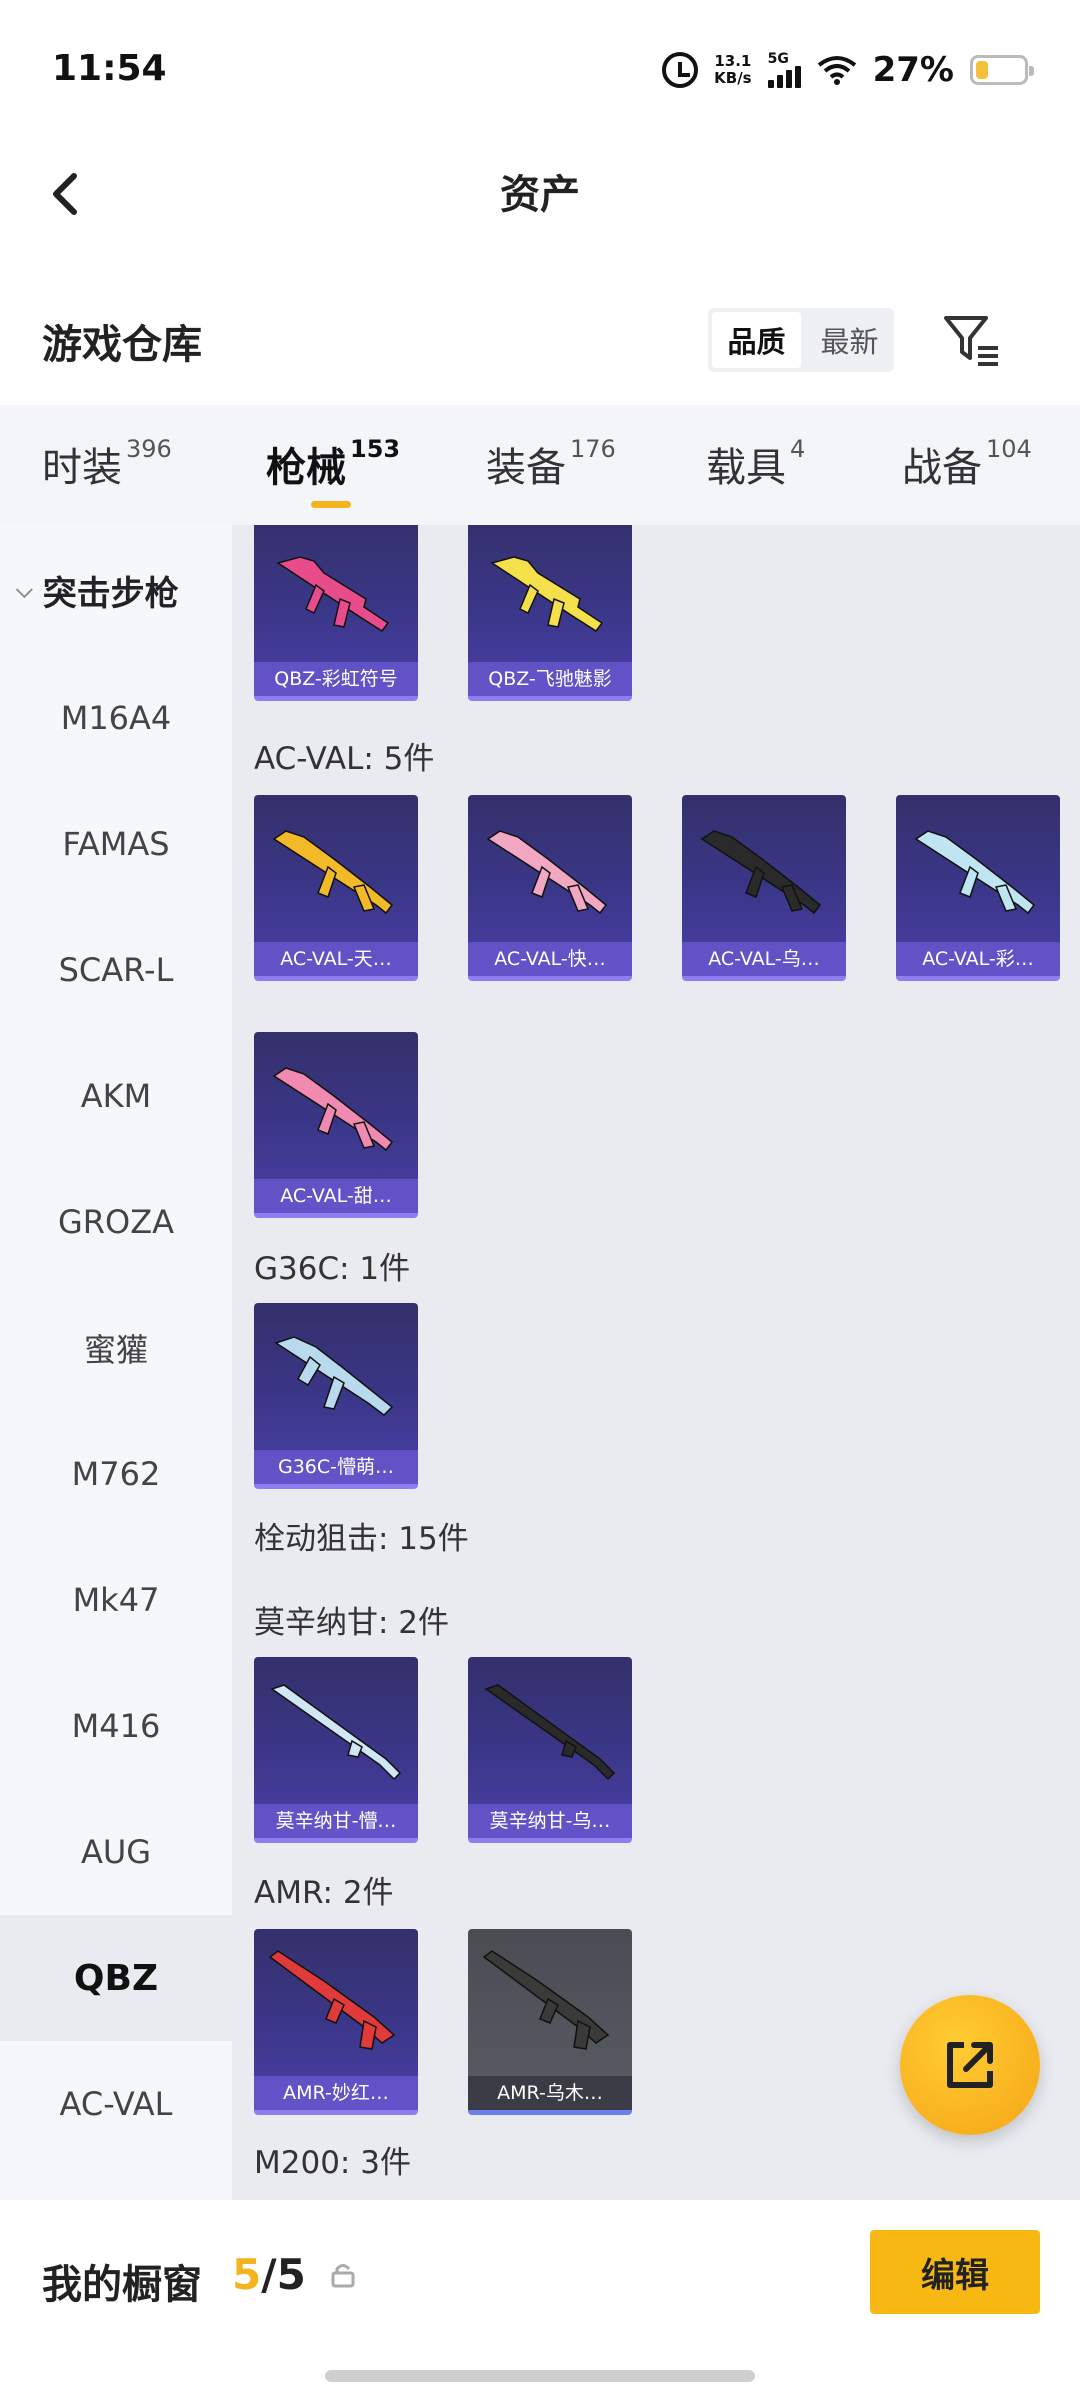 The width and height of the screenshot is (1080, 2400). What do you see at coordinates (122, 2285) in the screenshot?
I see `showcase-label: 我的橱窗` at bounding box center [122, 2285].